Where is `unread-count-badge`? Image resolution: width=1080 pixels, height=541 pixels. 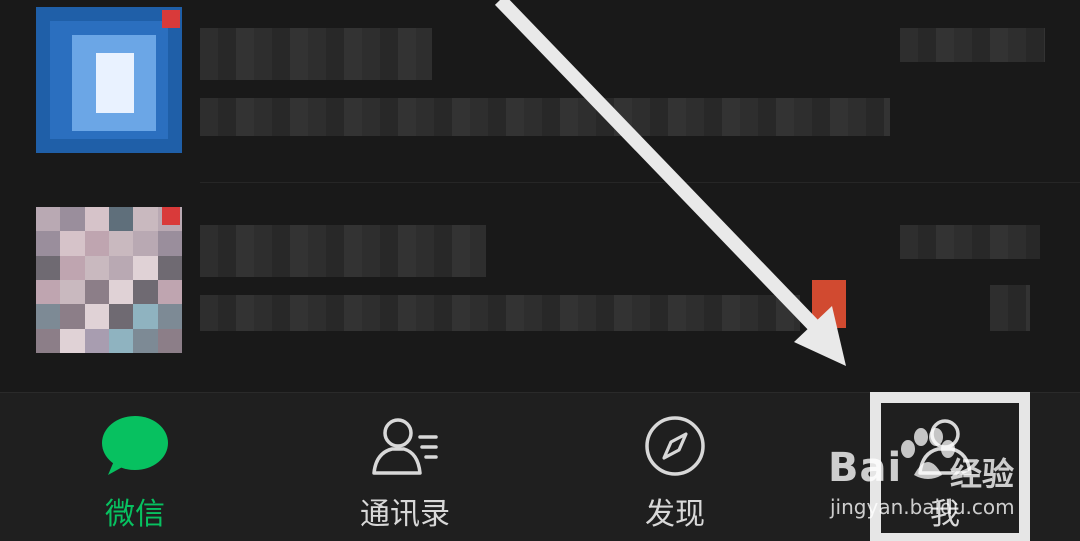 unread-count-badge is located at coordinates (829, 304).